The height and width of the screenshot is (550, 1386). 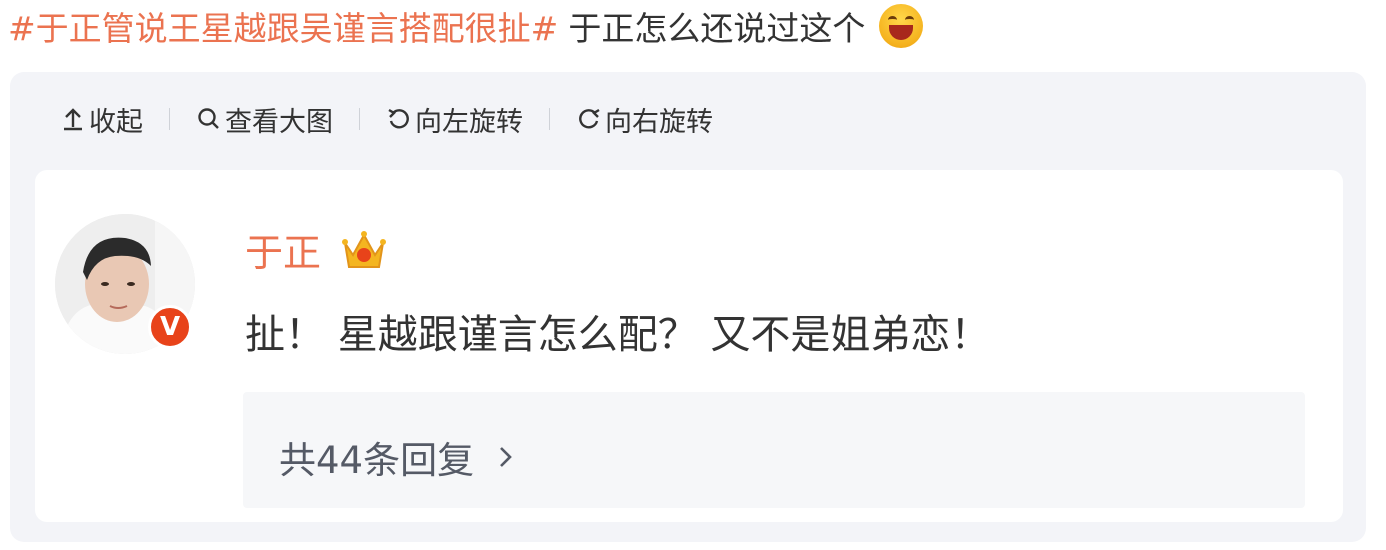 I want to click on view-large-label: 查看大图, so click(x=279, y=122).